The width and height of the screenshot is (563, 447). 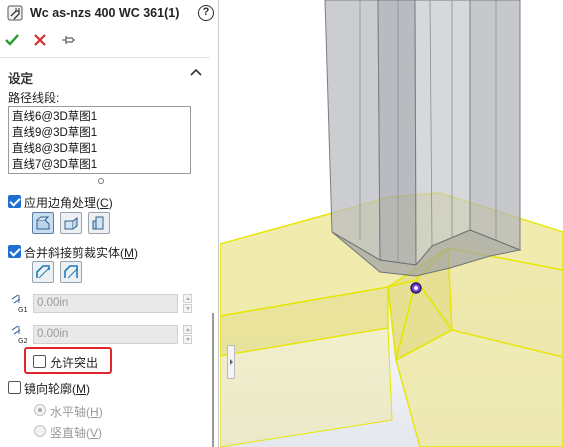 I want to click on merge-miter-checkbox, so click(x=14, y=251).